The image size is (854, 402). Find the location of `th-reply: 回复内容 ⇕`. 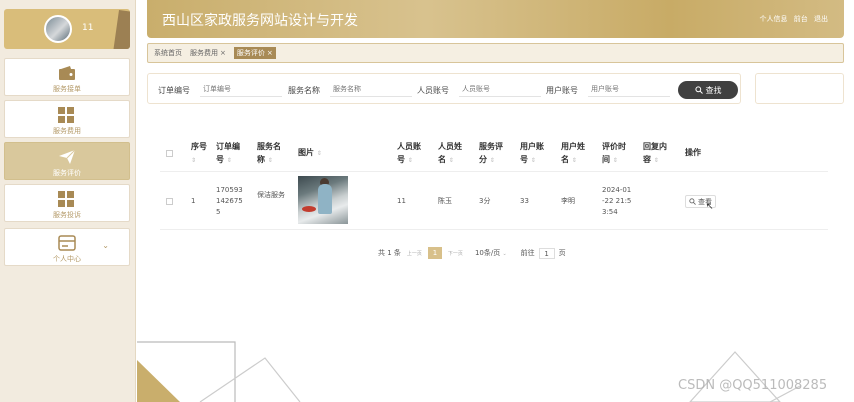

th-reply: 回复内容 ⇕ is located at coordinates (658, 153).